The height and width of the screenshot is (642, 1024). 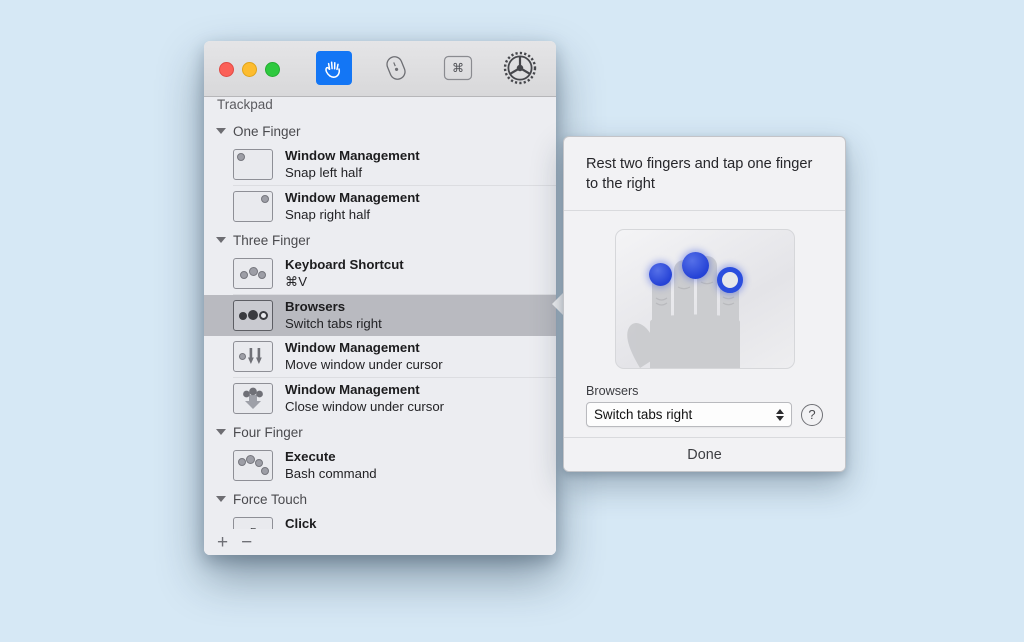 I want to click on popover-controls: Browsers Switch tabs right ?, so click(x=704, y=398).